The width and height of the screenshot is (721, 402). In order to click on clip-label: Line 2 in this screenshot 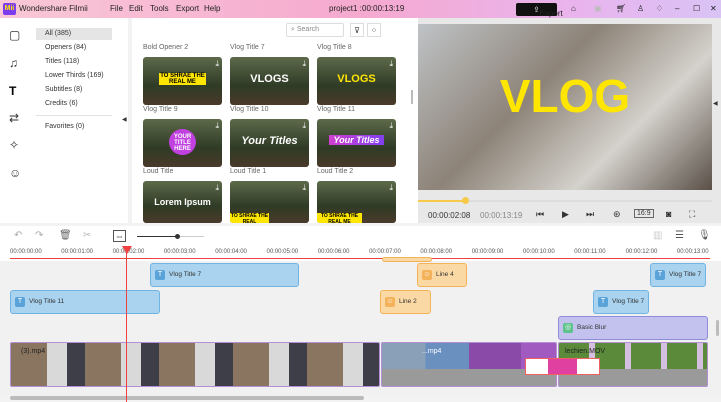, I will do `click(408, 301)`.